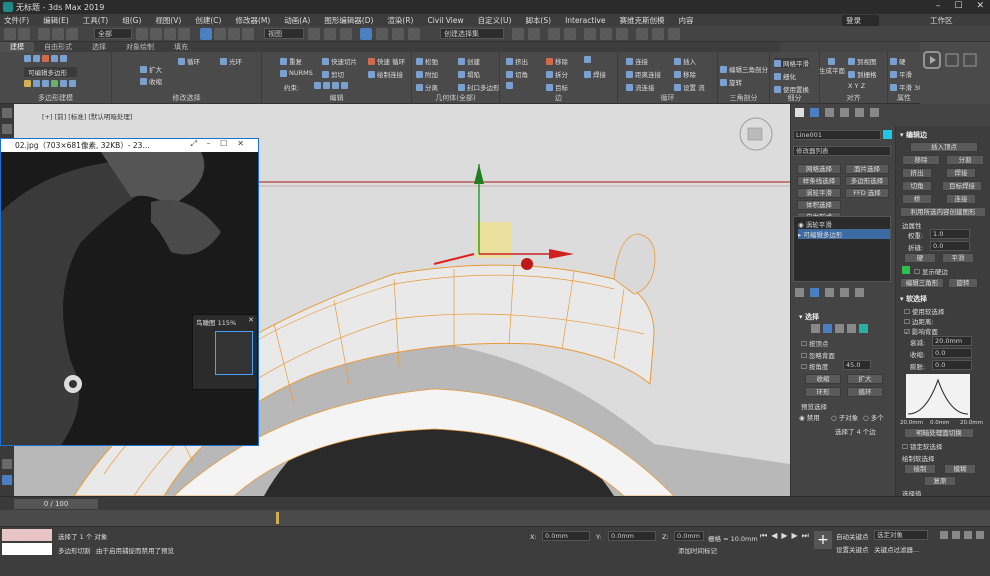 The image size is (990, 576). Describe the element at coordinates (314, 34) in the screenshot. I see `pivot-icon` at that location.